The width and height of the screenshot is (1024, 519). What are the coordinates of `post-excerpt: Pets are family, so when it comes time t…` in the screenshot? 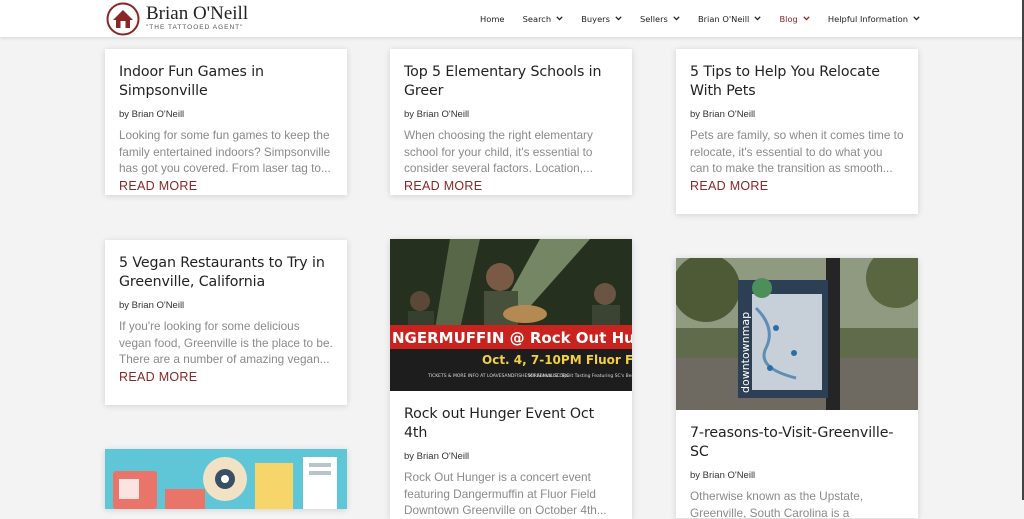 It's located at (797, 151).